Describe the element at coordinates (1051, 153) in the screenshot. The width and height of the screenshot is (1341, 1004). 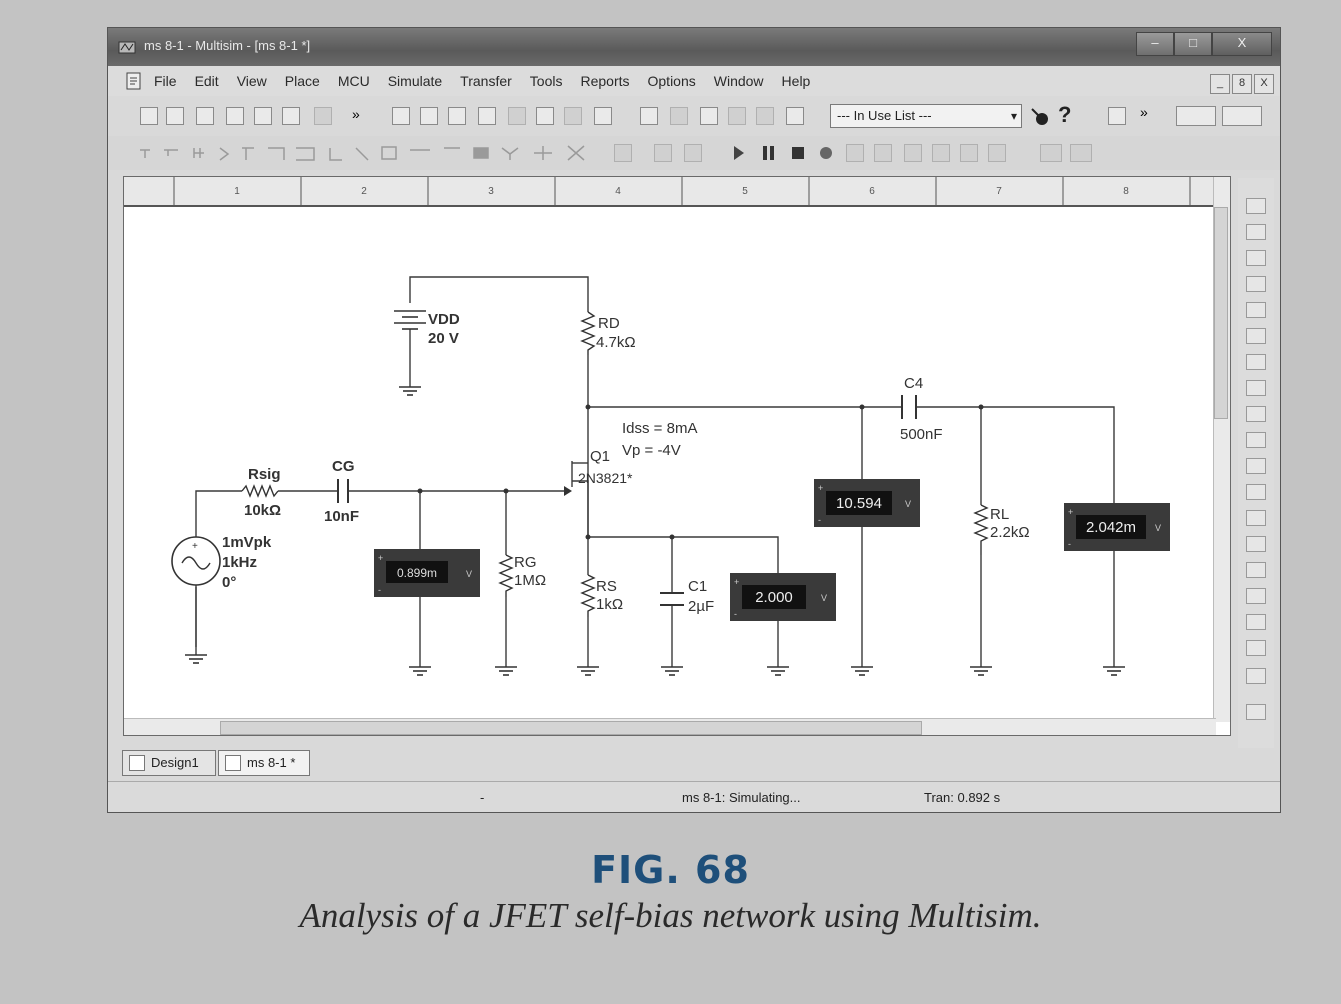
I see `grid-icon` at that location.